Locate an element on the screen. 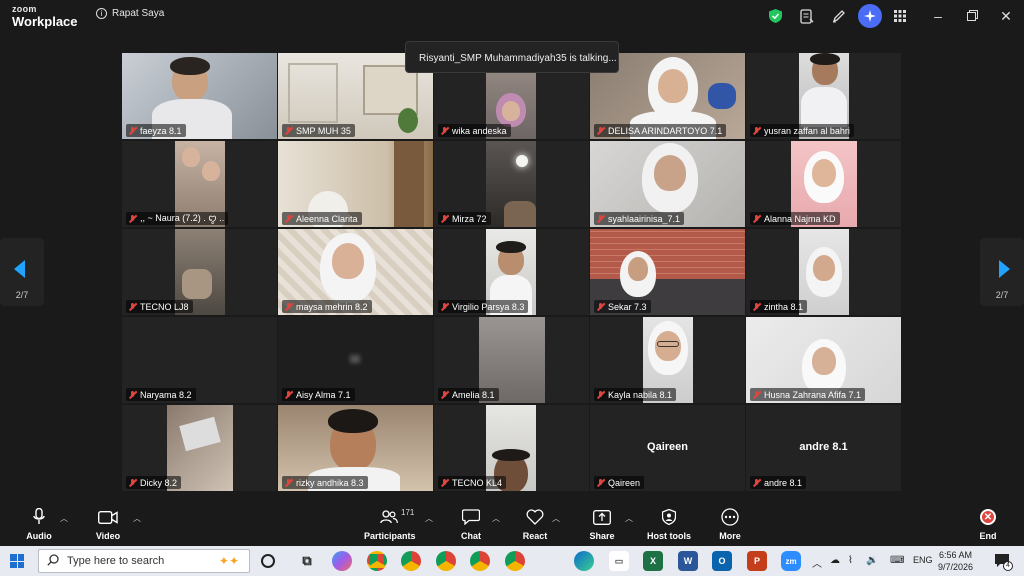  video-tile: Qaireen Qaireen is located at coordinates (667, 448).